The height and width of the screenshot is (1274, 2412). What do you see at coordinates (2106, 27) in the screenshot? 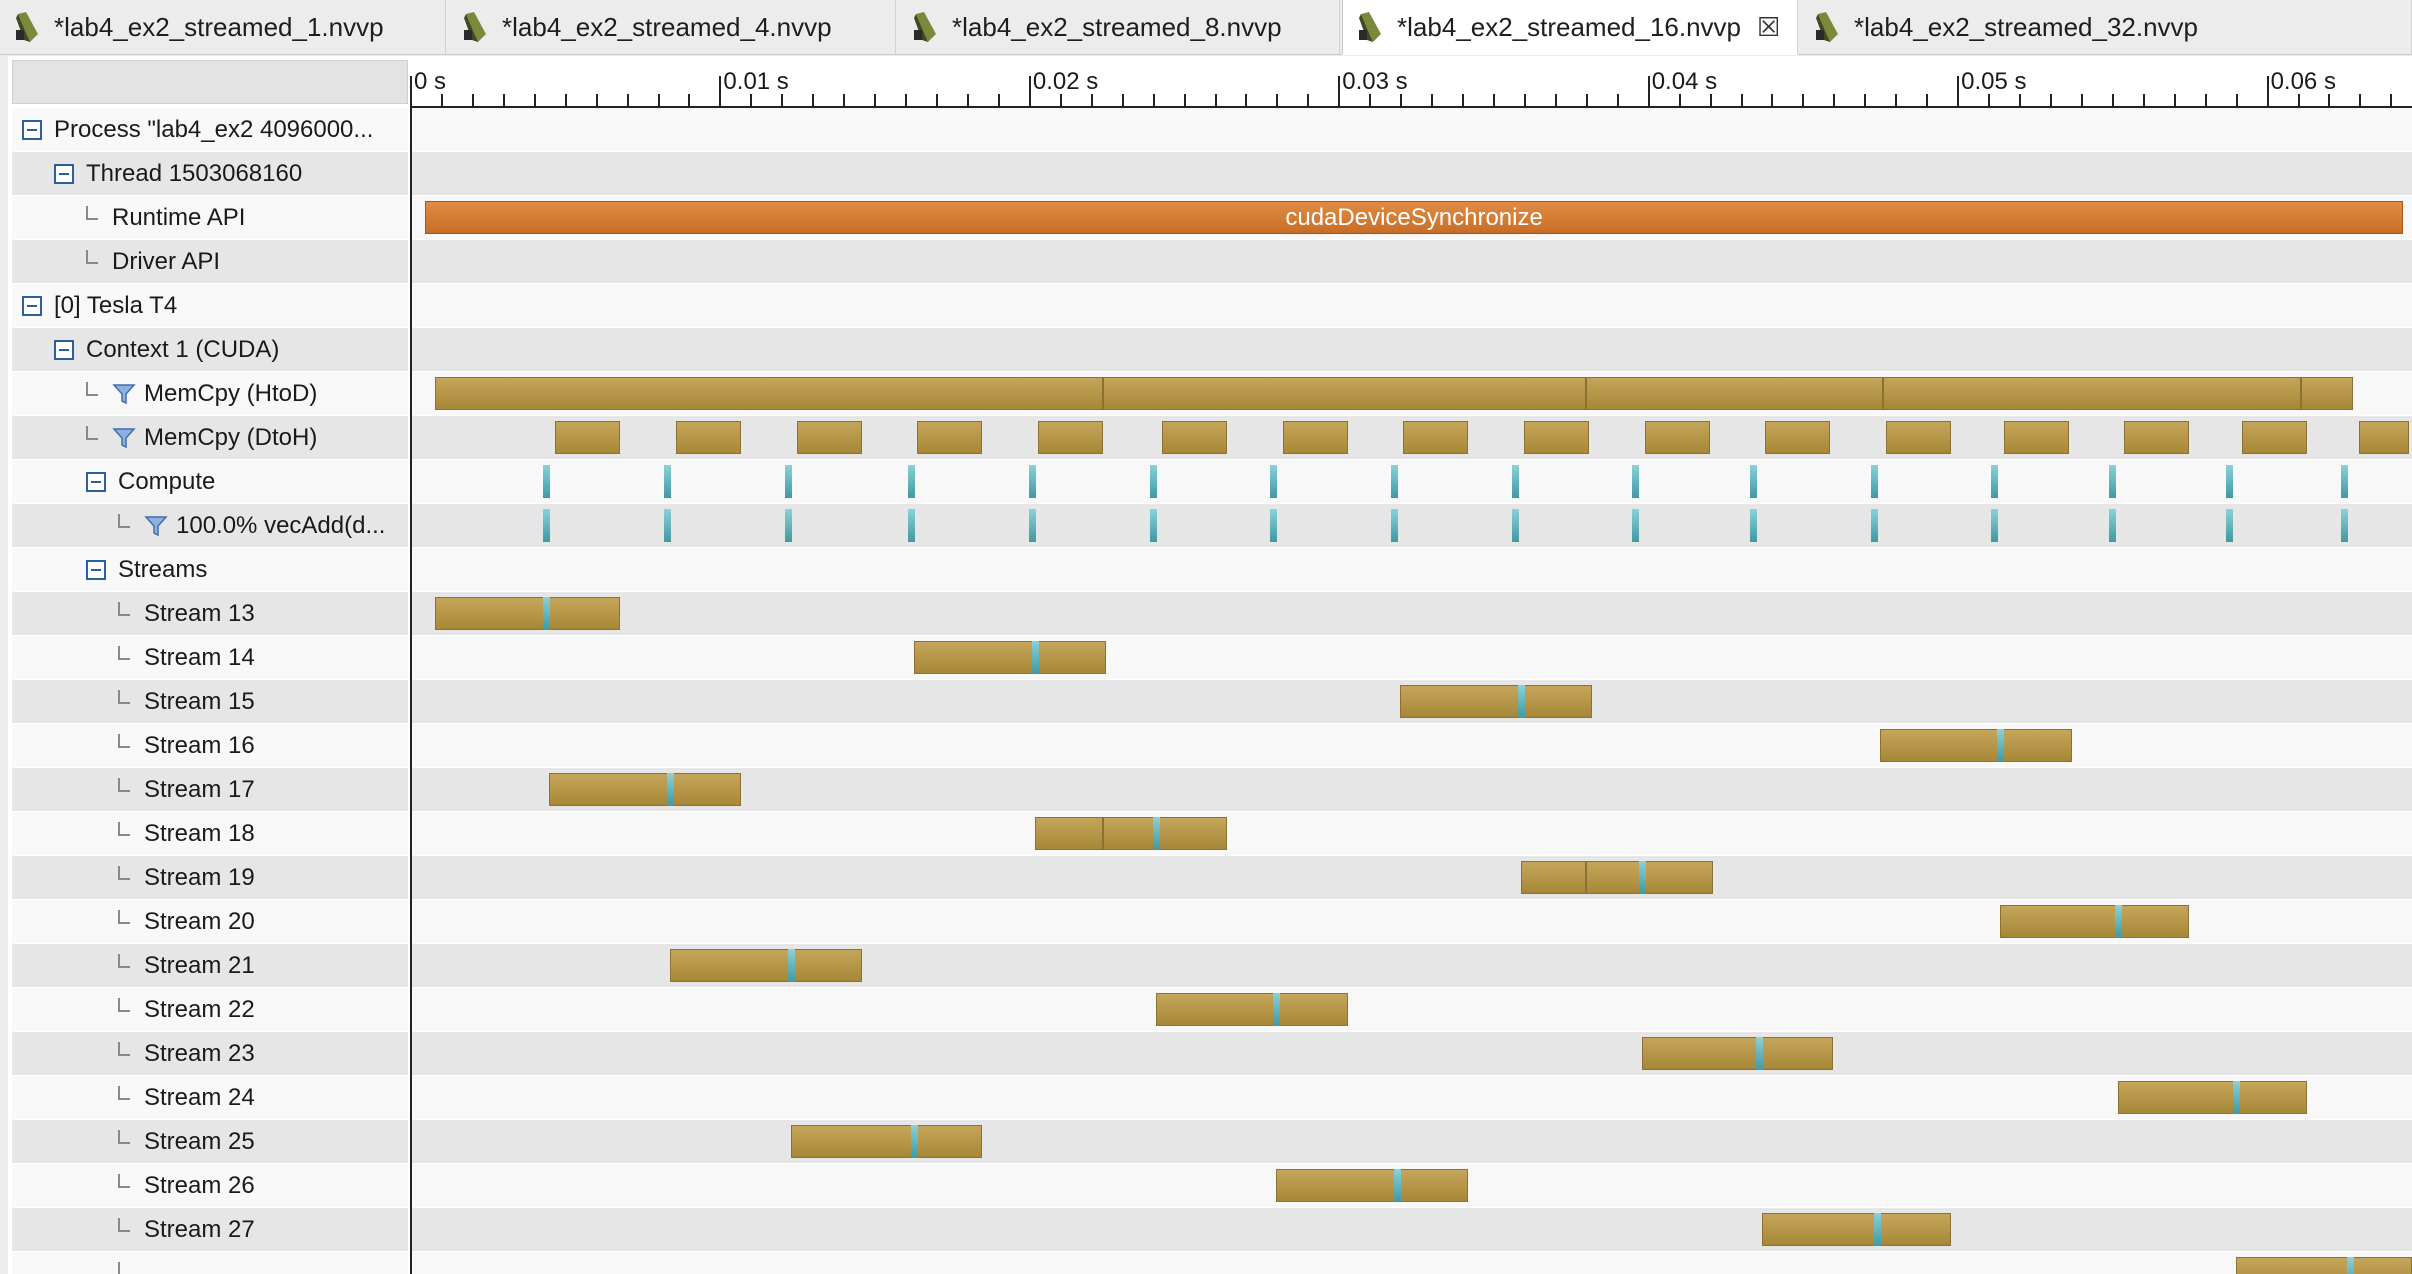
I see `editor-tab: *lab4_ex2_streamed_32.nvvp` at bounding box center [2106, 27].